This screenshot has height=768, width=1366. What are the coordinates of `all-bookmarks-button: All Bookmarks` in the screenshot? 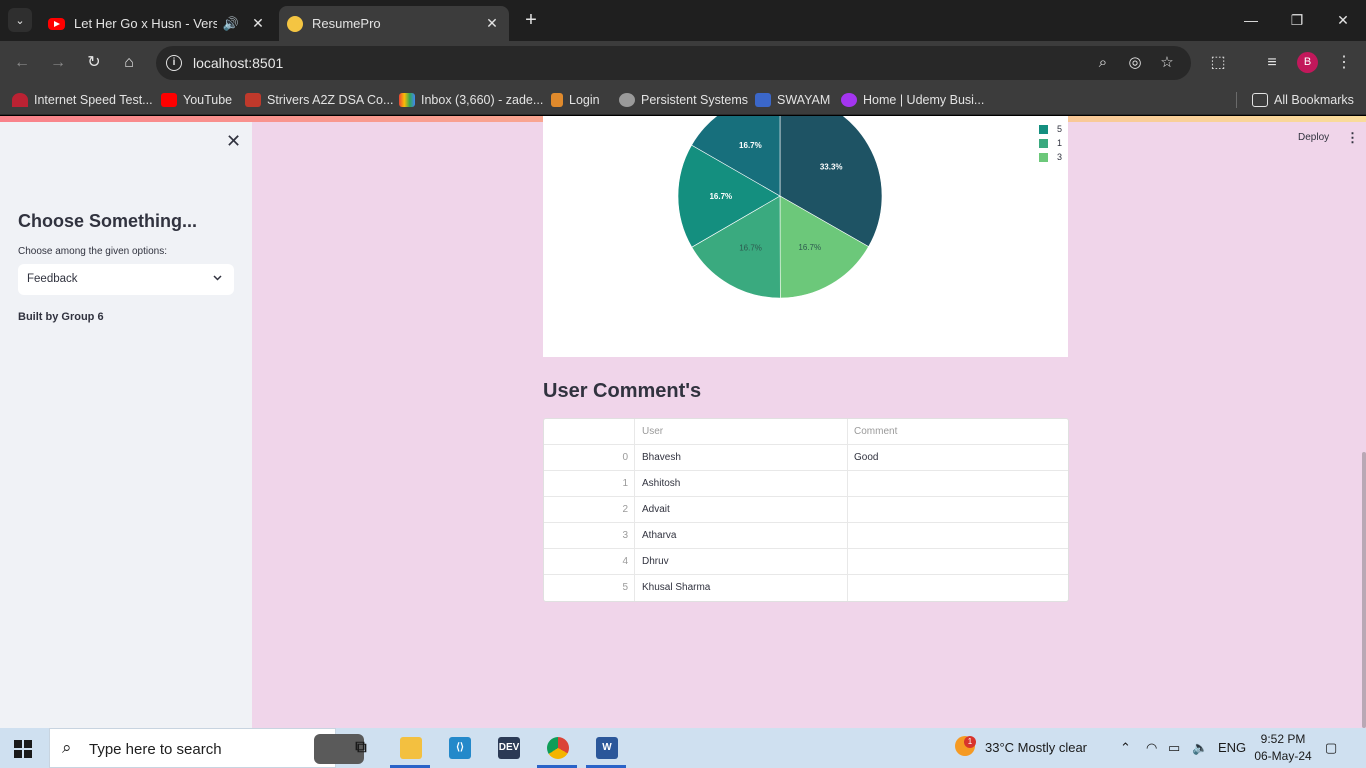 It's located at (1303, 100).